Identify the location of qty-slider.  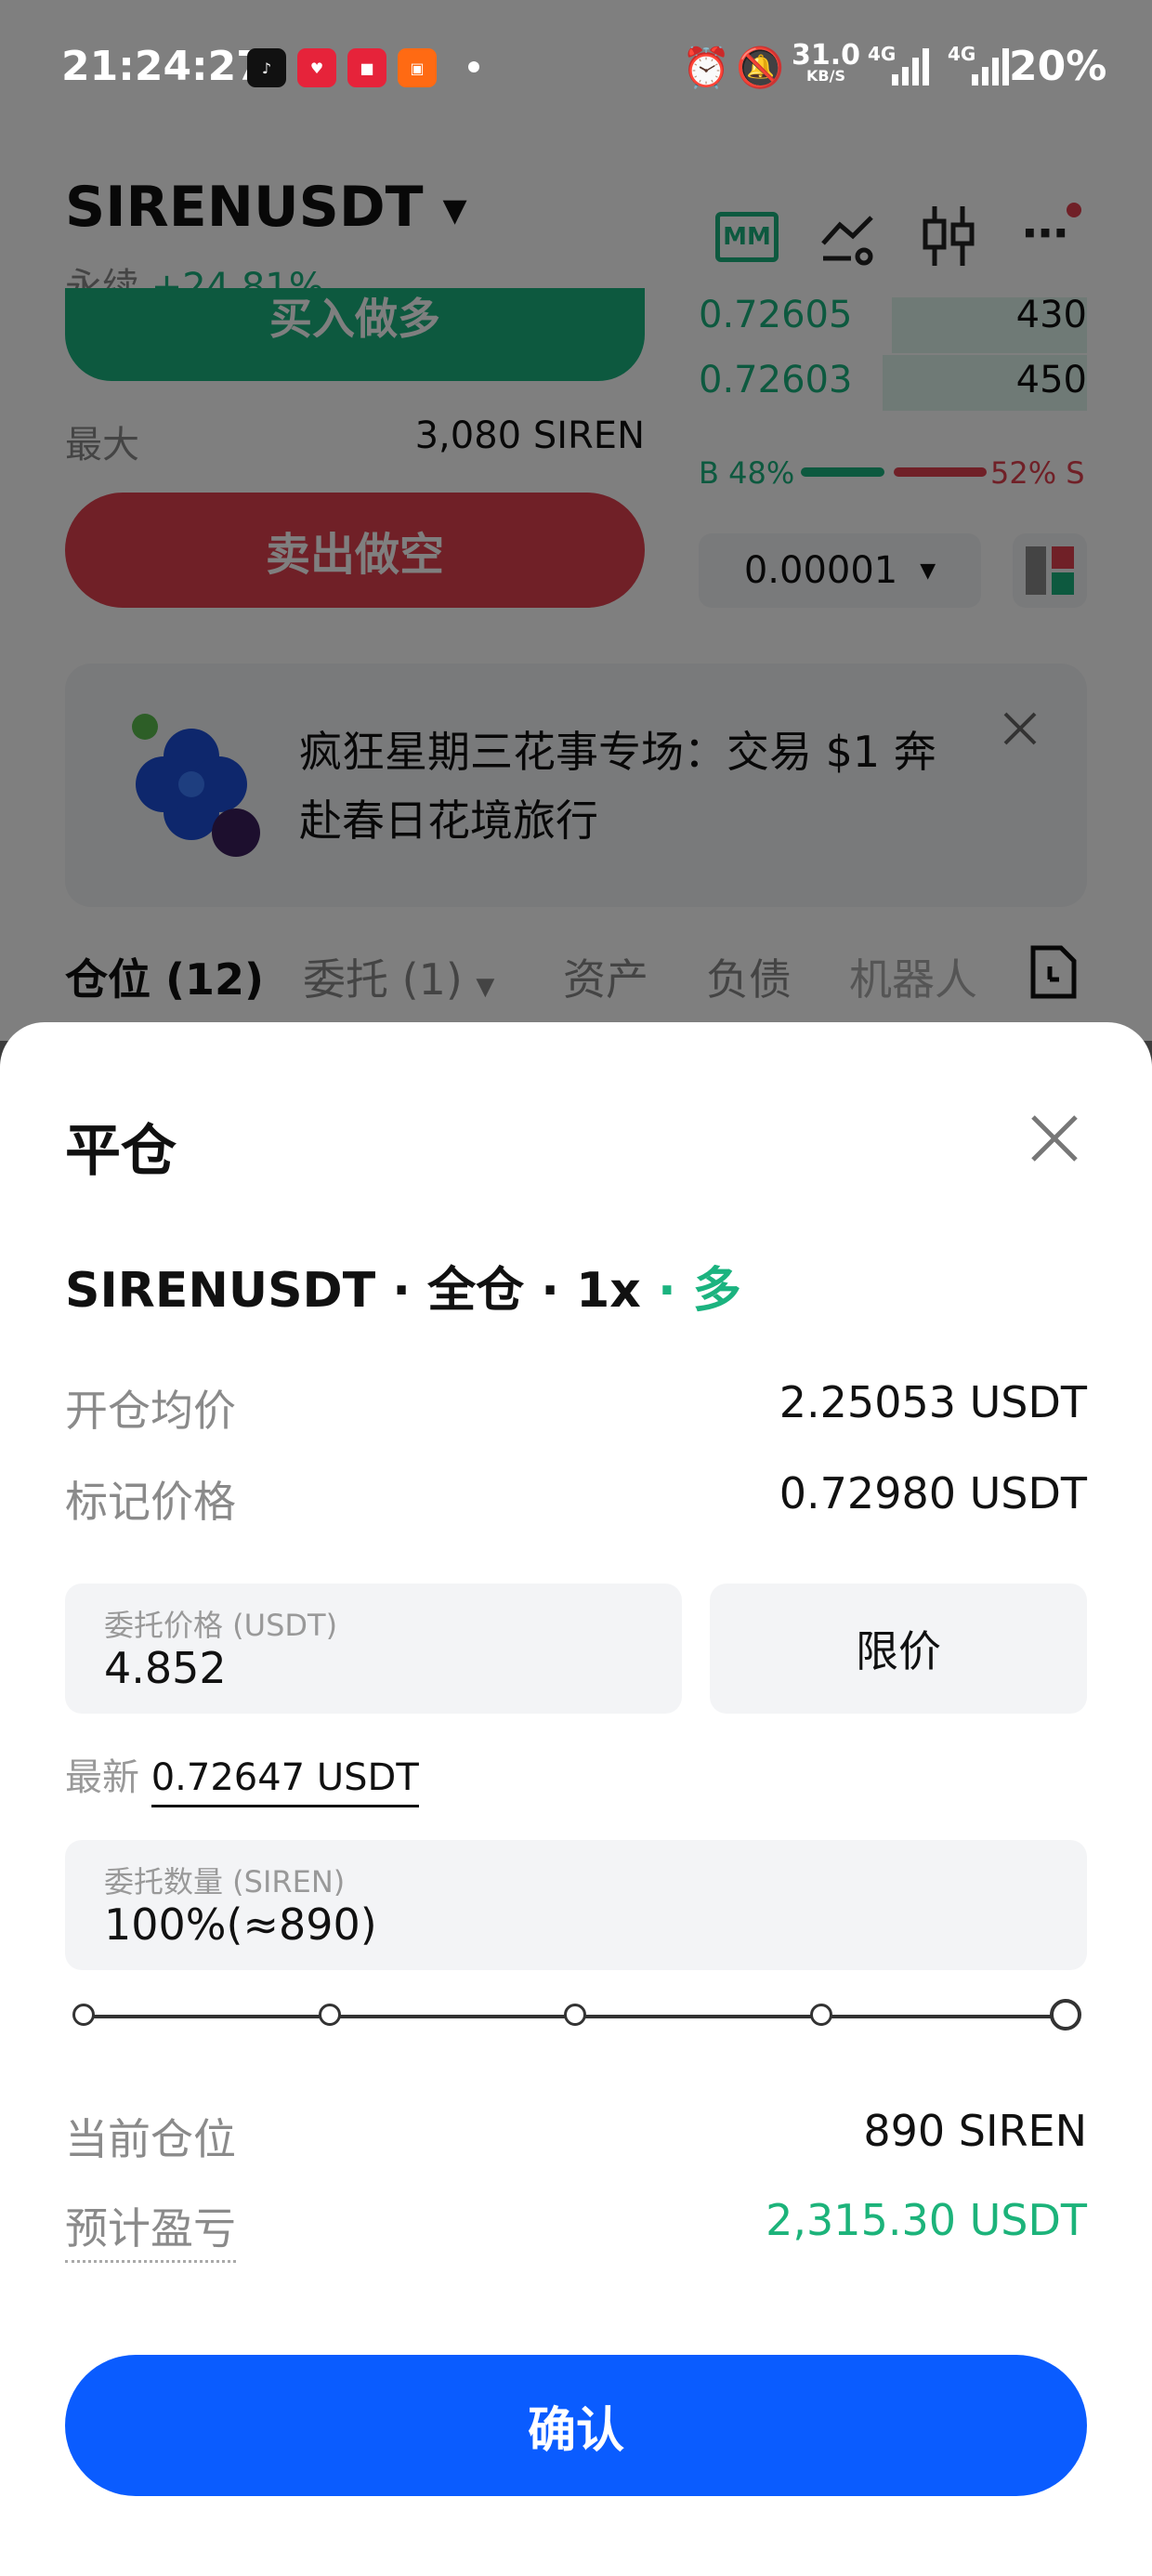
(576, 2015).